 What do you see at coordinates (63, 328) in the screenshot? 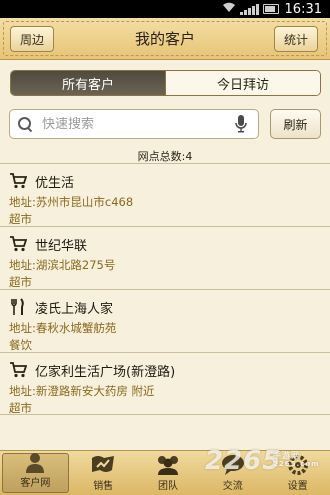
I see `customer-address: 地址:春秋水城蟹舫苑` at bounding box center [63, 328].